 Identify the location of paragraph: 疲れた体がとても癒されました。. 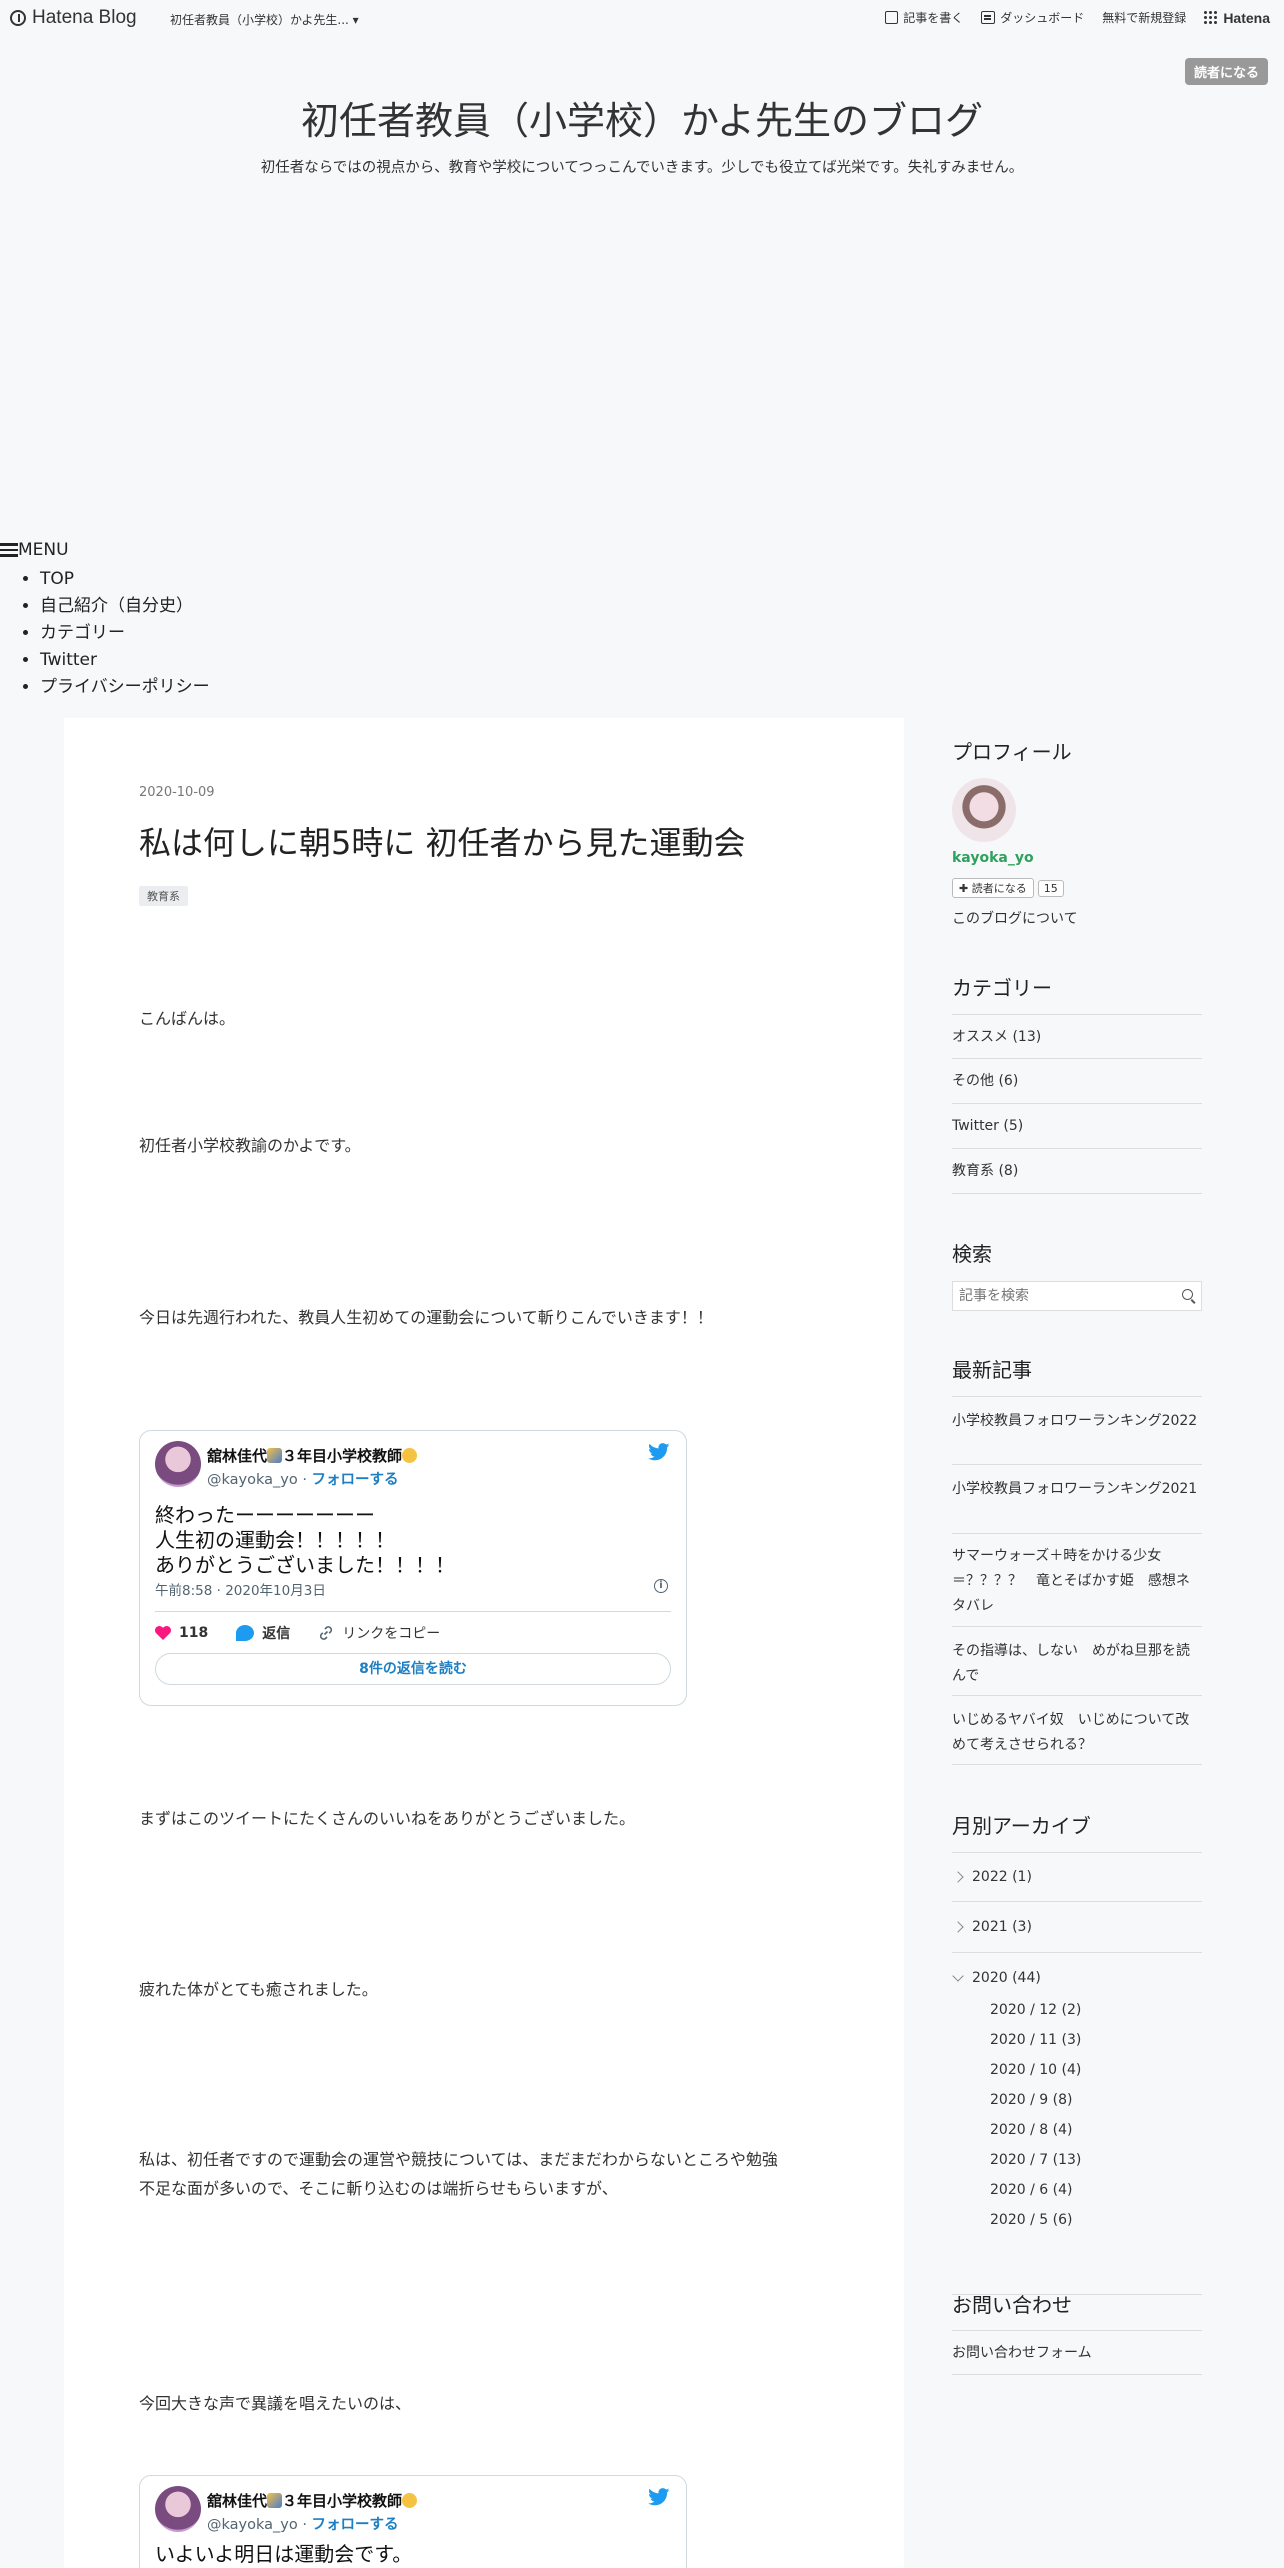
(258, 1989).